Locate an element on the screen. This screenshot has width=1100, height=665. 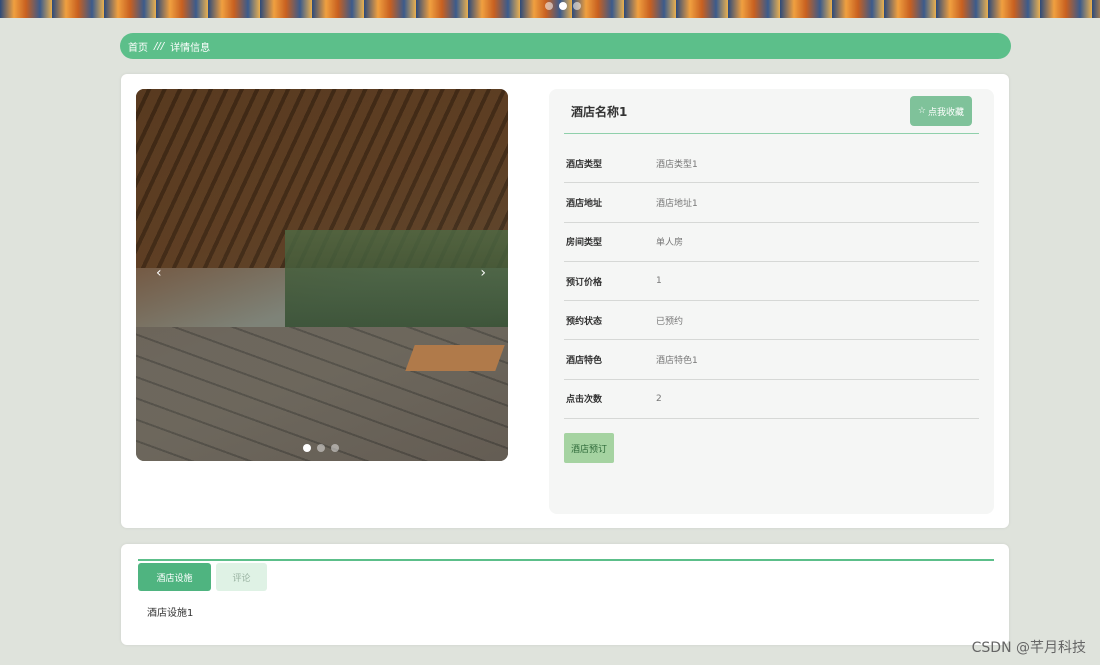
breadcrumb-home: 首页 is located at coordinates (138, 46).